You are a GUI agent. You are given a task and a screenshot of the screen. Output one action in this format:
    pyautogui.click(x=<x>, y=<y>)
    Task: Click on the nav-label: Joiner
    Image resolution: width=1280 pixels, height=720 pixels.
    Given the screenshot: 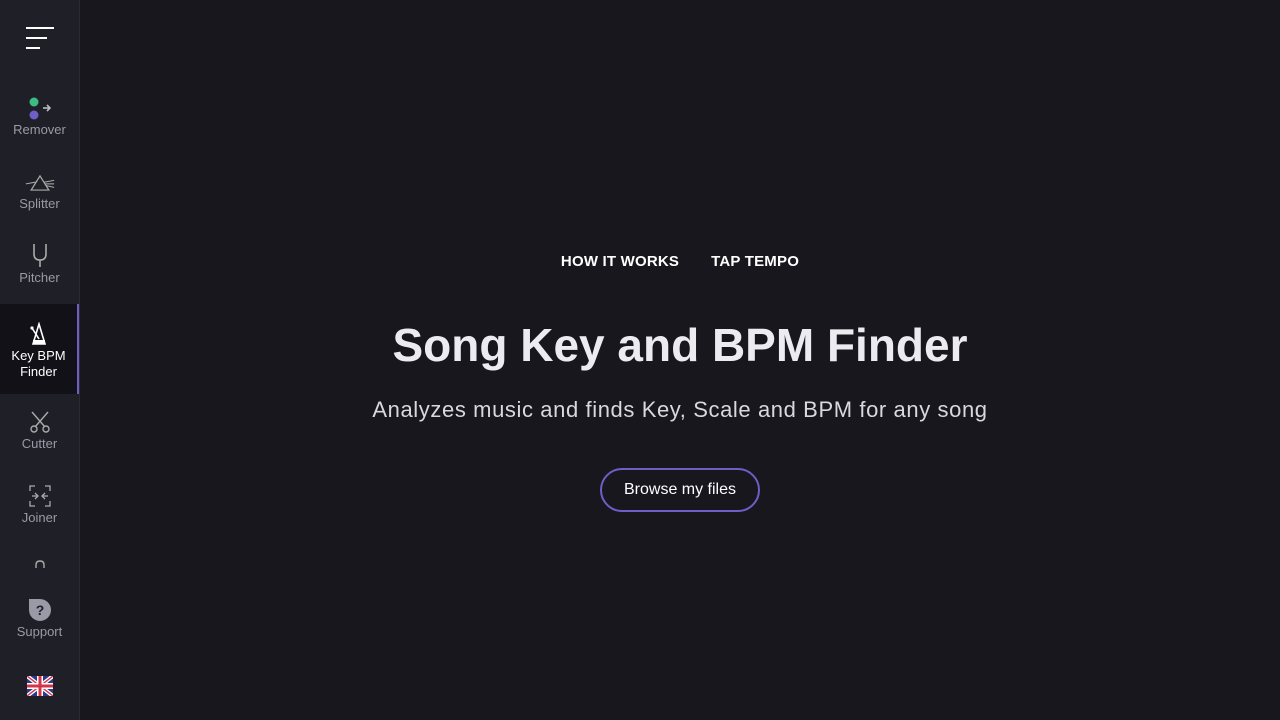 What is the action you would take?
    pyautogui.click(x=39, y=517)
    